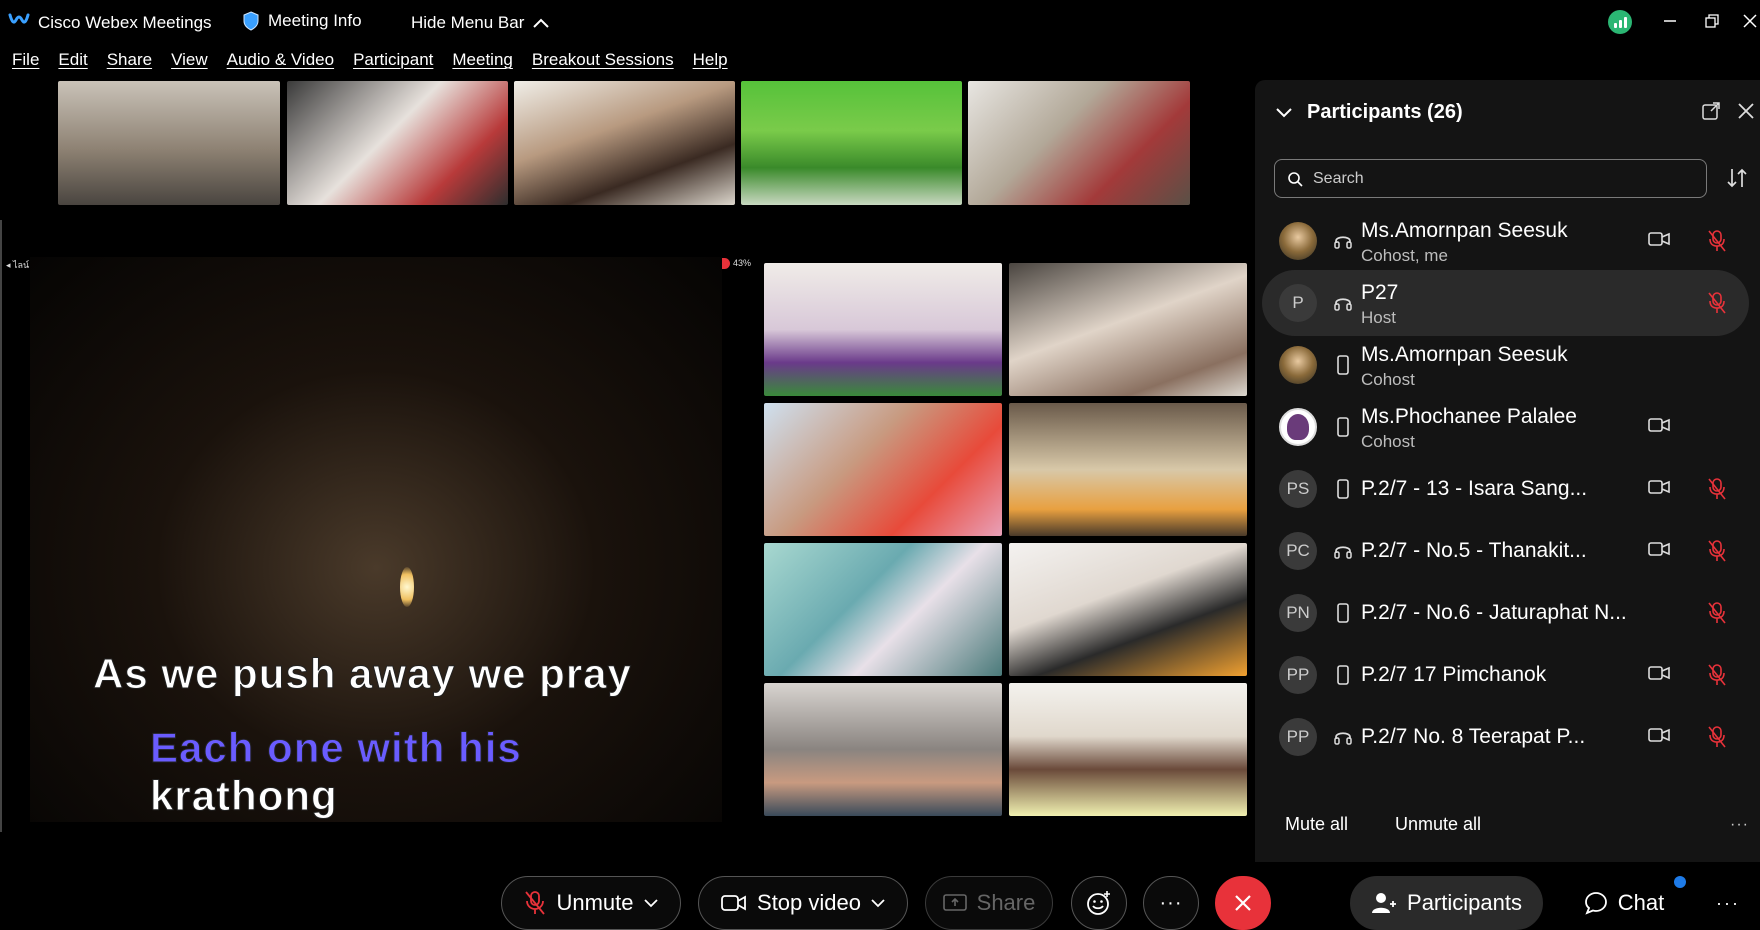 Image resolution: width=1760 pixels, height=930 pixels. I want to click on meeting-info-button: Meeting Info, so click(302, 21).